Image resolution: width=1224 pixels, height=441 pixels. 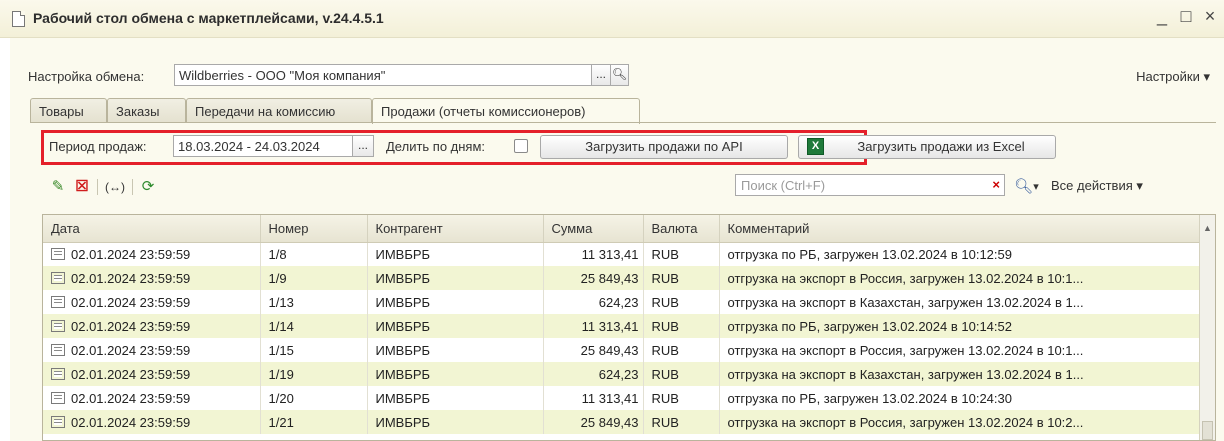 I want to click on vertical-scrollbar: ▲, so click(x=1207, y=327).